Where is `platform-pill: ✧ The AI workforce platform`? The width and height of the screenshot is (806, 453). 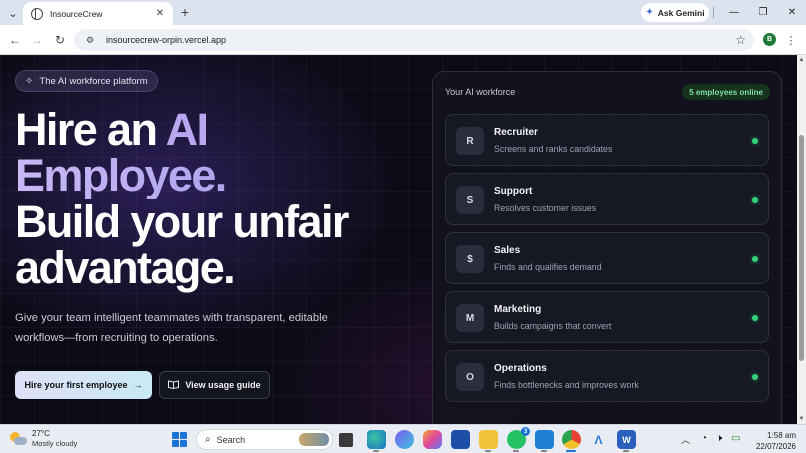
platform-pill: ✧ The AI workforce platform is located at coordinates (86, 81).